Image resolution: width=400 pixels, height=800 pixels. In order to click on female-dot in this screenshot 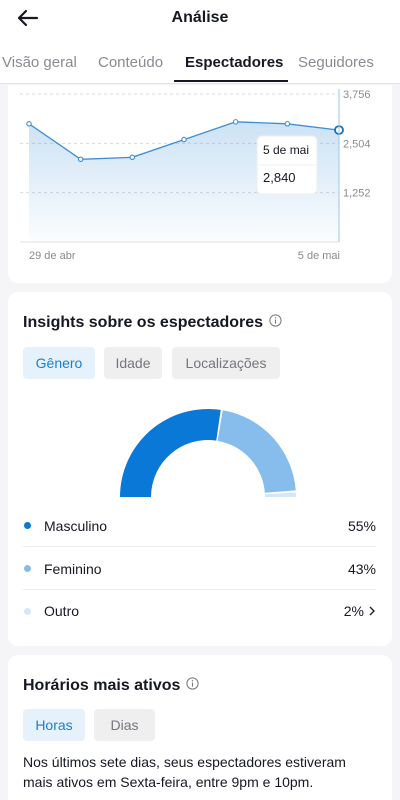, I will do `click(27, 568)`.